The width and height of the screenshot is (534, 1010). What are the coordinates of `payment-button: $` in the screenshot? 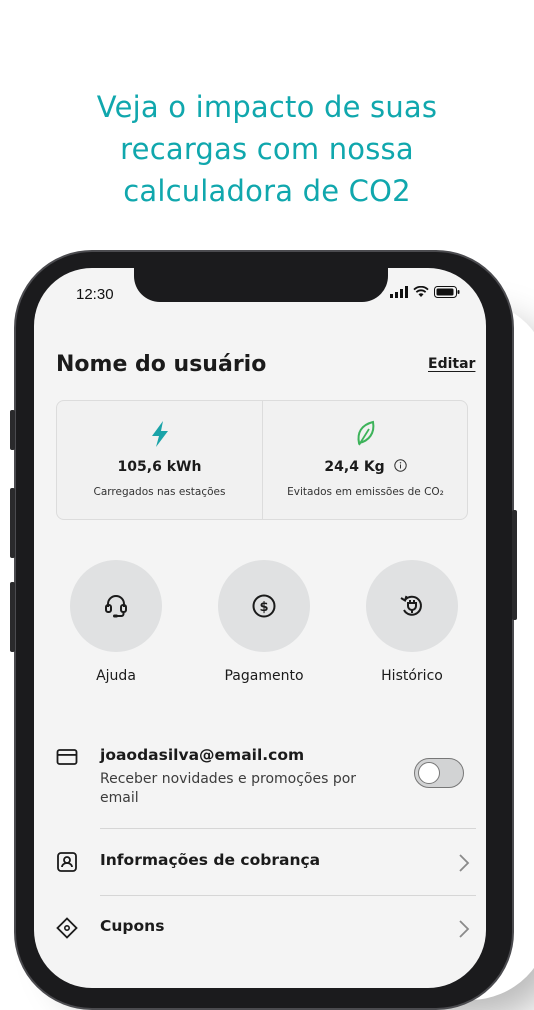 It's located at (264, 606).